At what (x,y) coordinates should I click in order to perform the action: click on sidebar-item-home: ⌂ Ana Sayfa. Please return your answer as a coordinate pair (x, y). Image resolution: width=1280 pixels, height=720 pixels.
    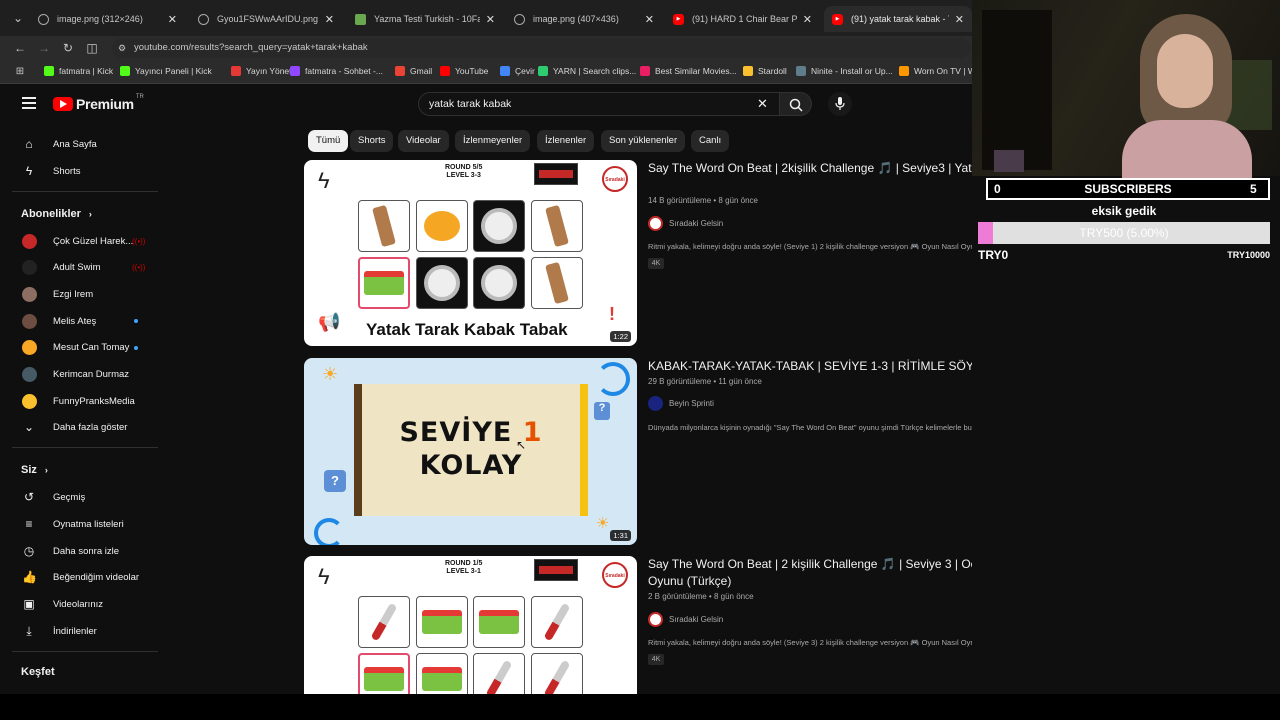
    Looking at the image, I should click on (79, 144).